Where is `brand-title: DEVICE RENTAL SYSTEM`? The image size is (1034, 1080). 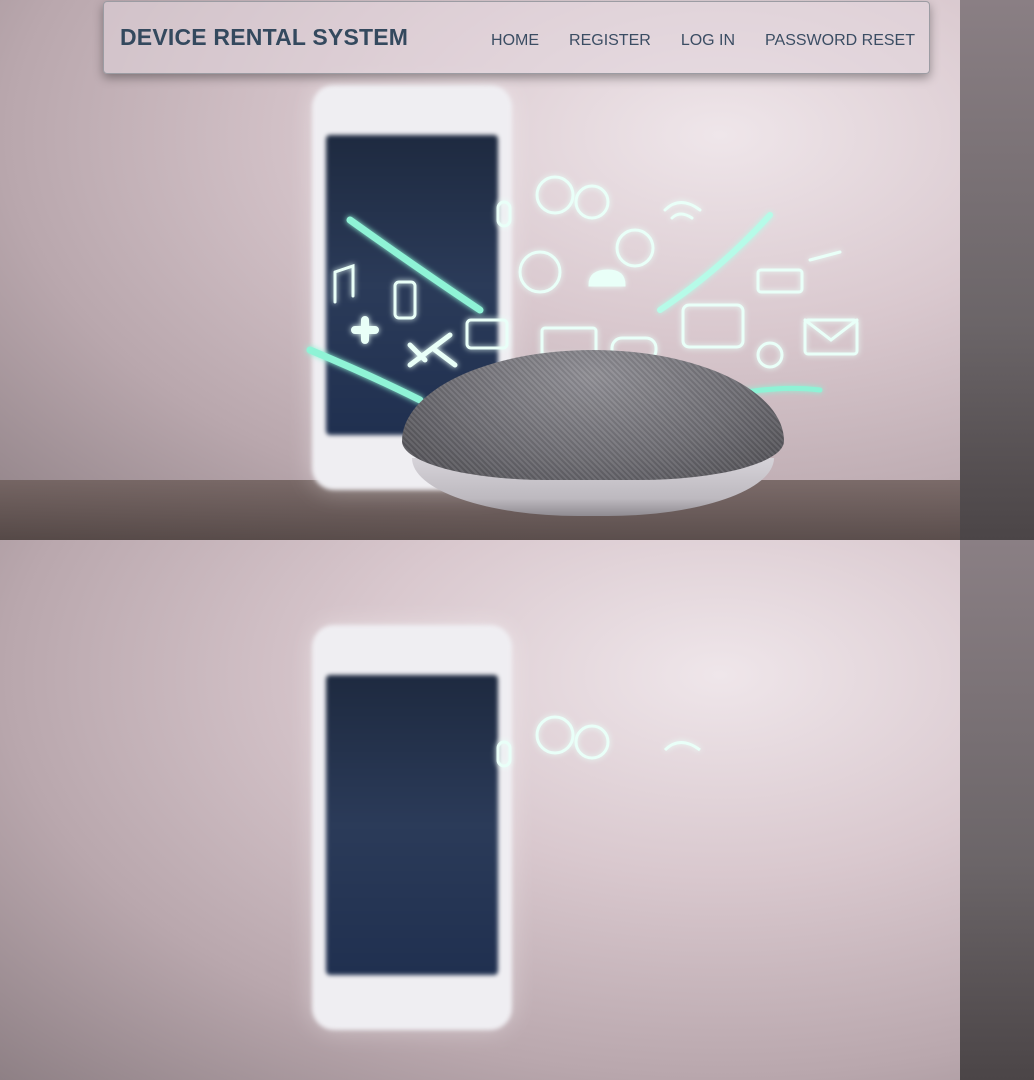
brand-title: DEVICE RENTAL SYSTEM is located at coordinates (264, 37).